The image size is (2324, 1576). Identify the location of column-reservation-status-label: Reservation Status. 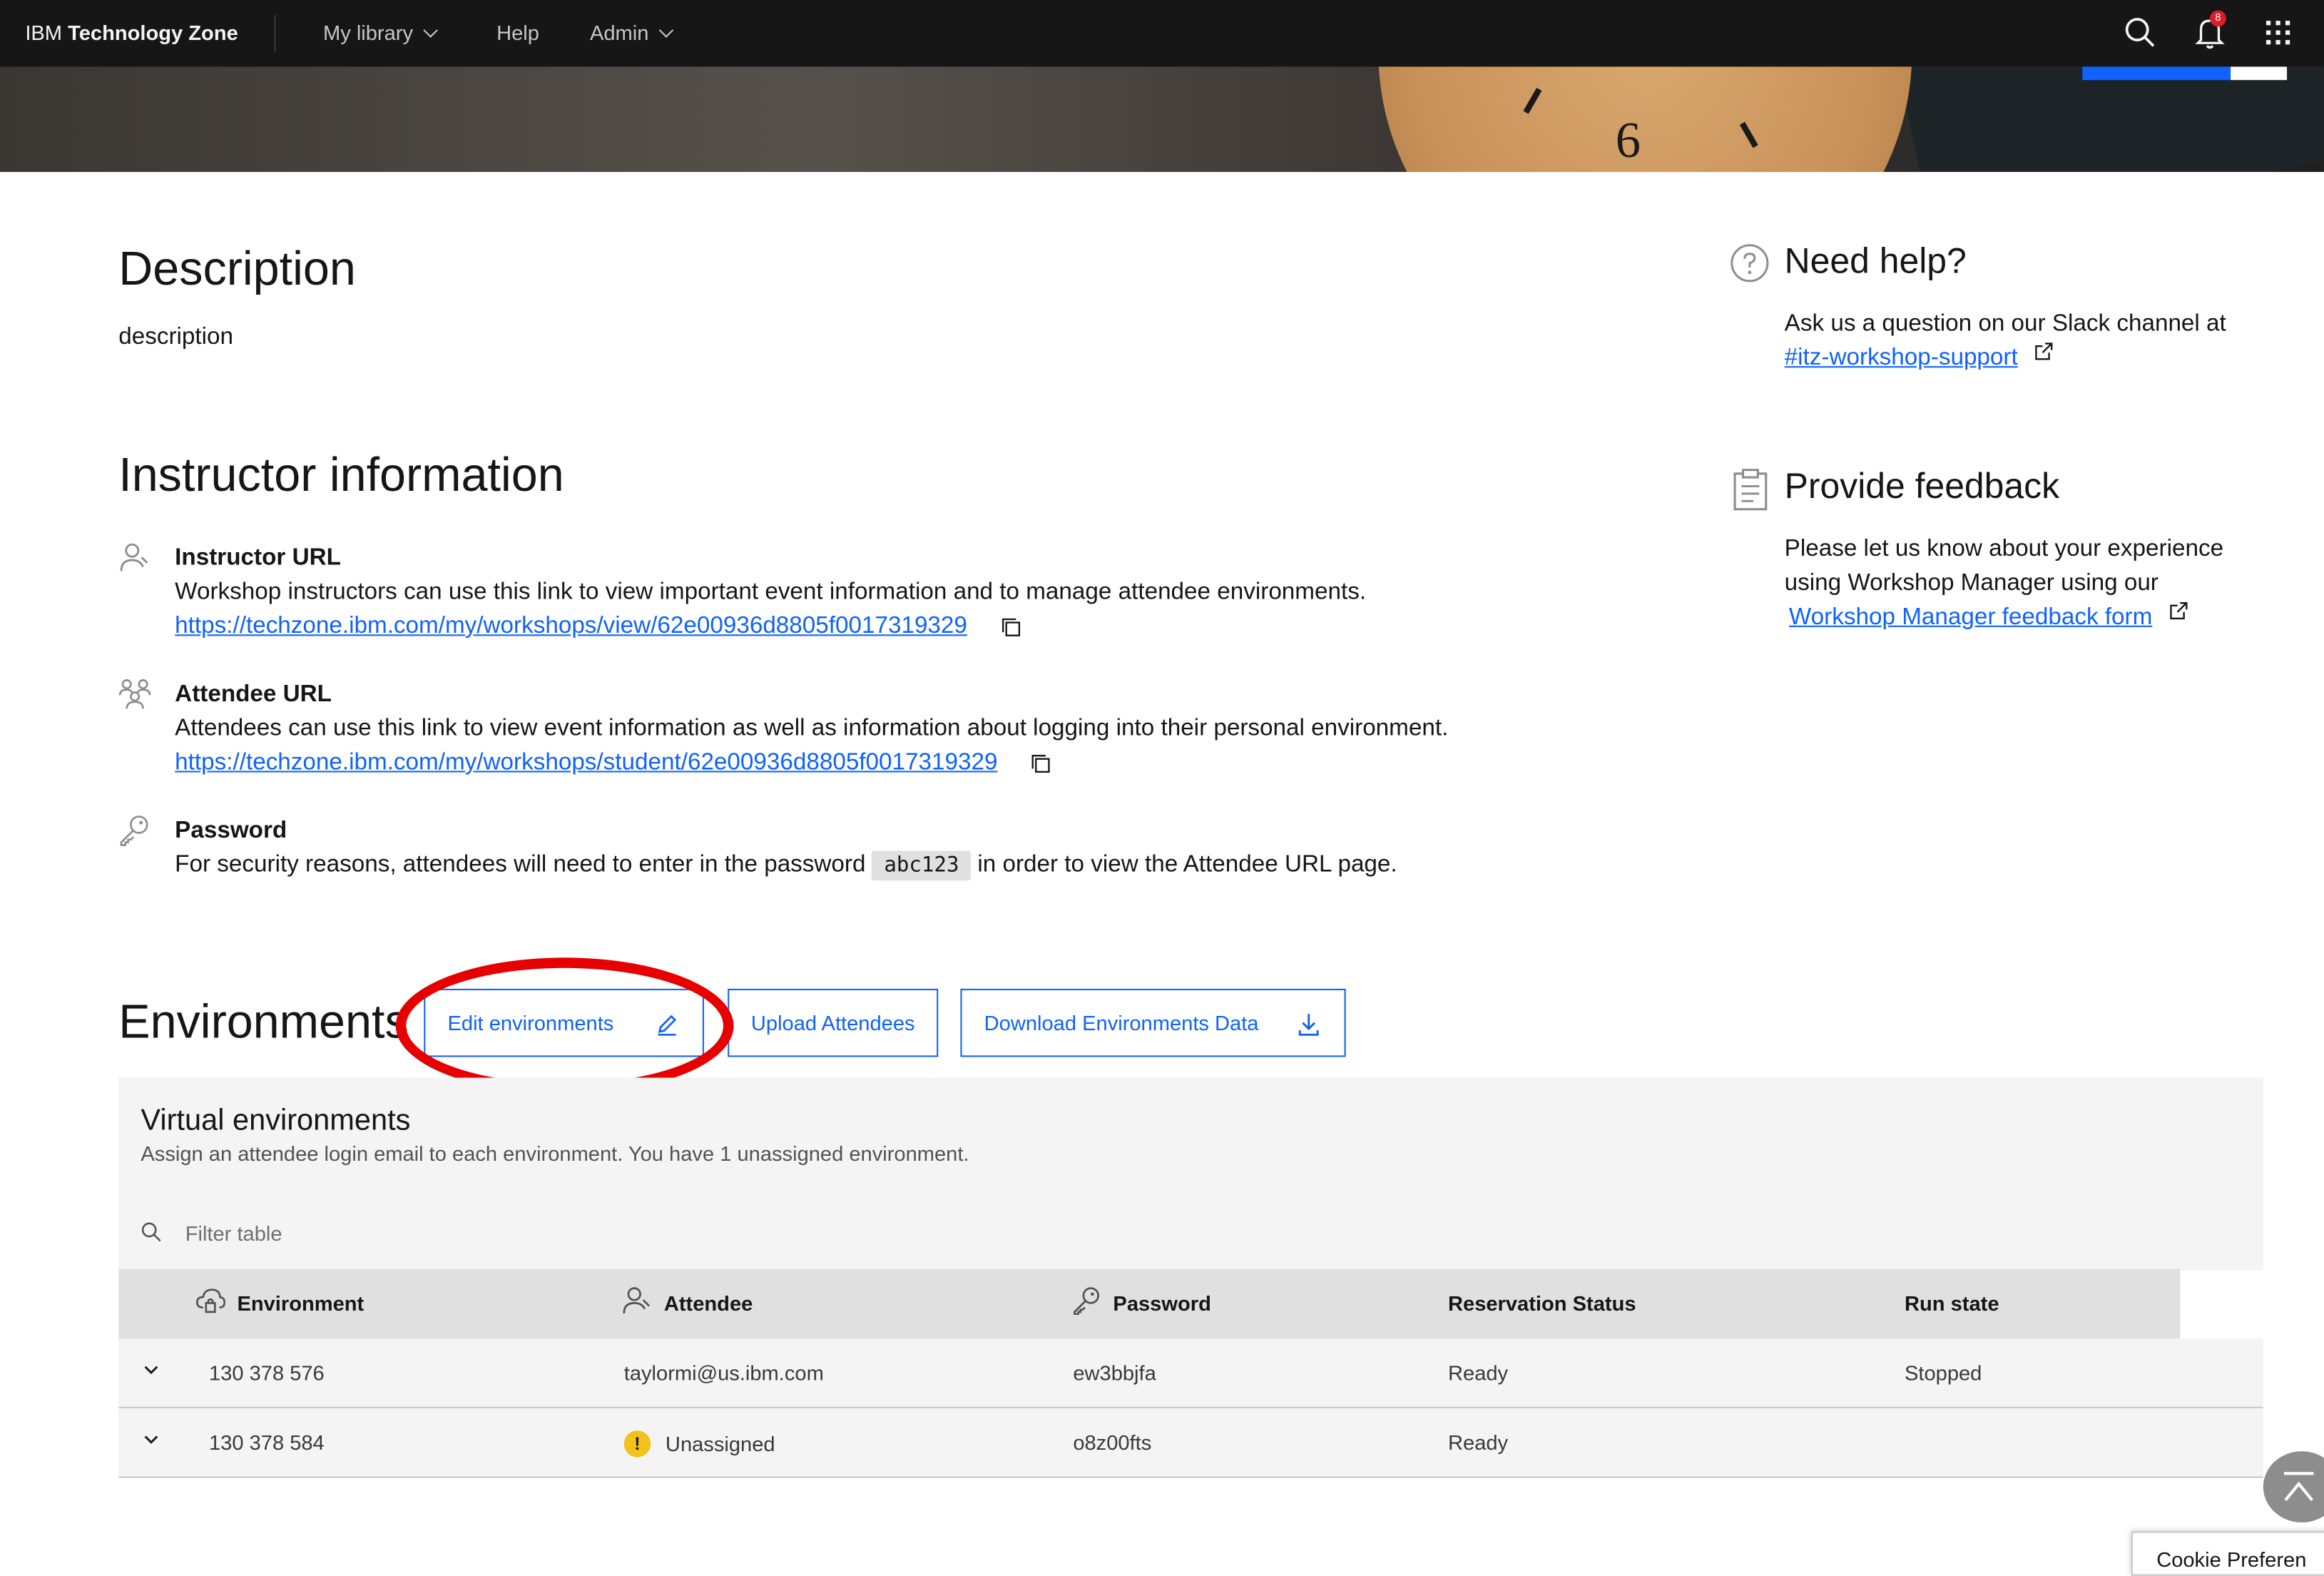
(1542, 1303).